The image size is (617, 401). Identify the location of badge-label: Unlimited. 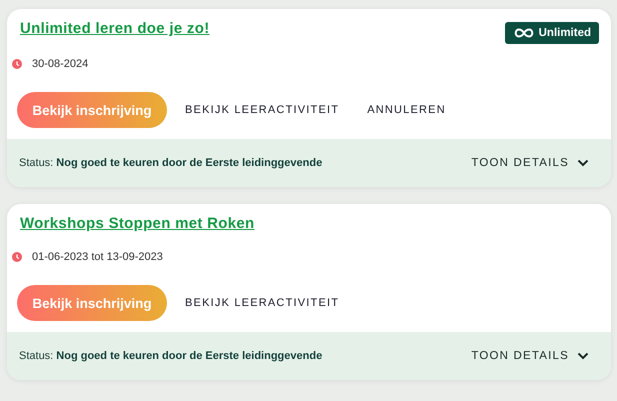
(564, 33).